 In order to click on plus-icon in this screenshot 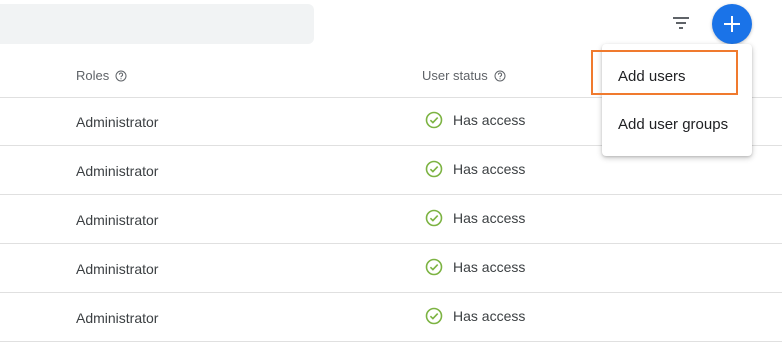, I will do `click(732, 24)`.